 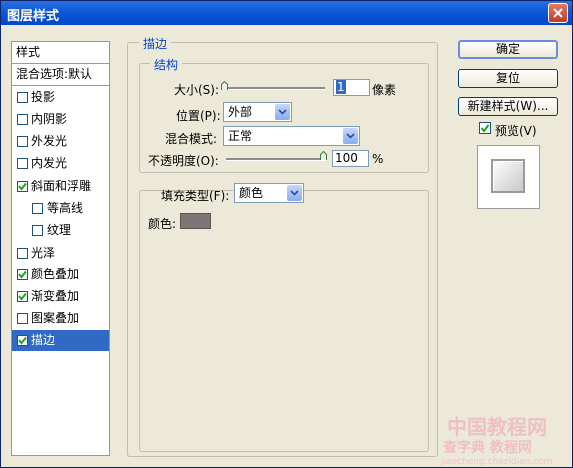 I want to click on texture-checkbox, so click(x=37, y=230).